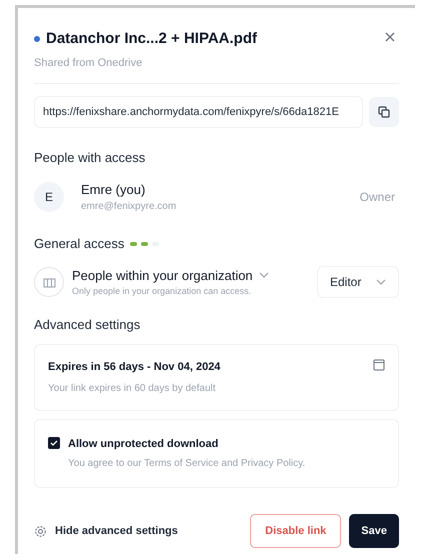 This screenshot has height=560, width=429. What do you see at coordinates (144, 444) in the screenshot?
I see `download-label: Allow unprotected download` at bounding box center [144, 444].